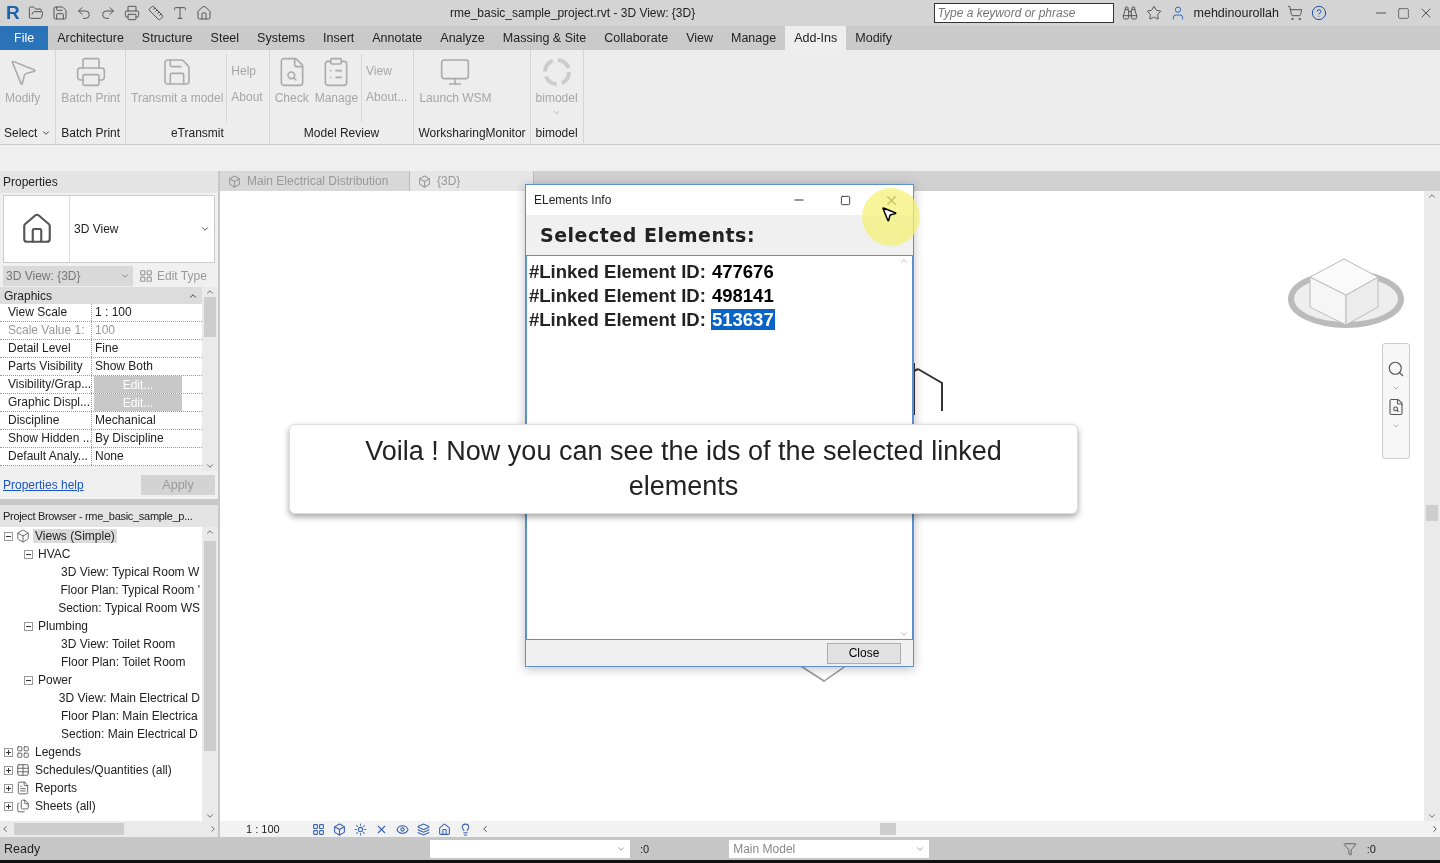 The image size is (1440, 863). I want to click on panel-title: bimodel, so click(556, 133).